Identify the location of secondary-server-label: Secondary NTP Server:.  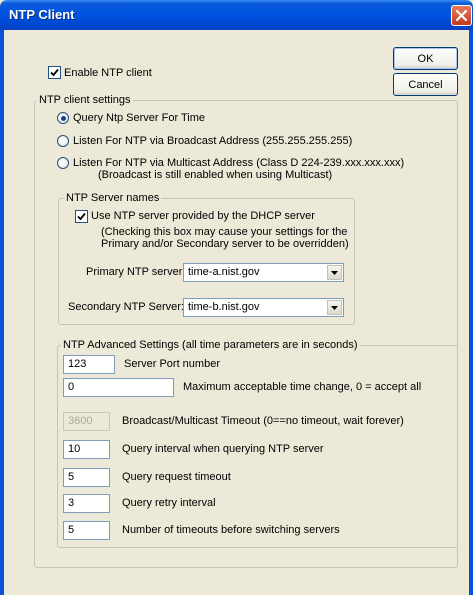
(126, 307).